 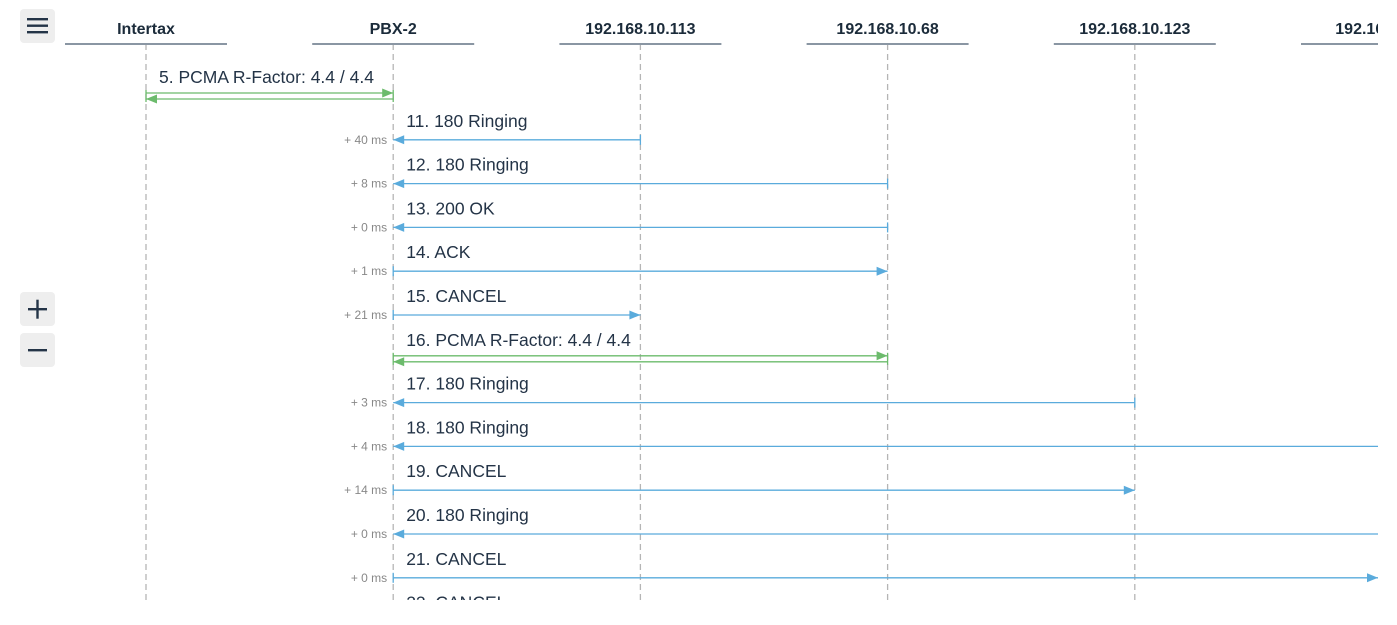 What do you see at coordinates (369, 446) in the screenshot?
I see `time-delta: + 4 ms` at bounding box center [369, 446].